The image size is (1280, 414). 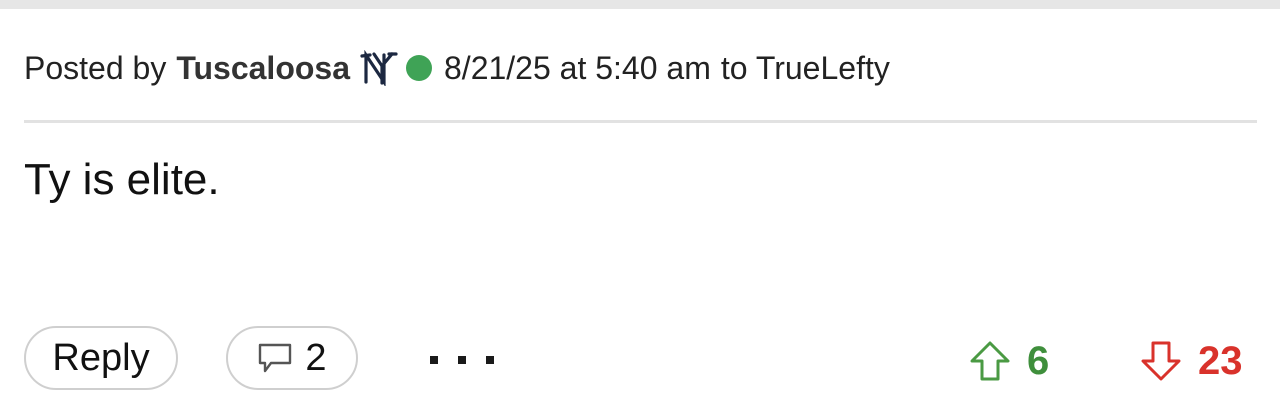 I want to click on online-status-indicator, so click(x=419, y=68).